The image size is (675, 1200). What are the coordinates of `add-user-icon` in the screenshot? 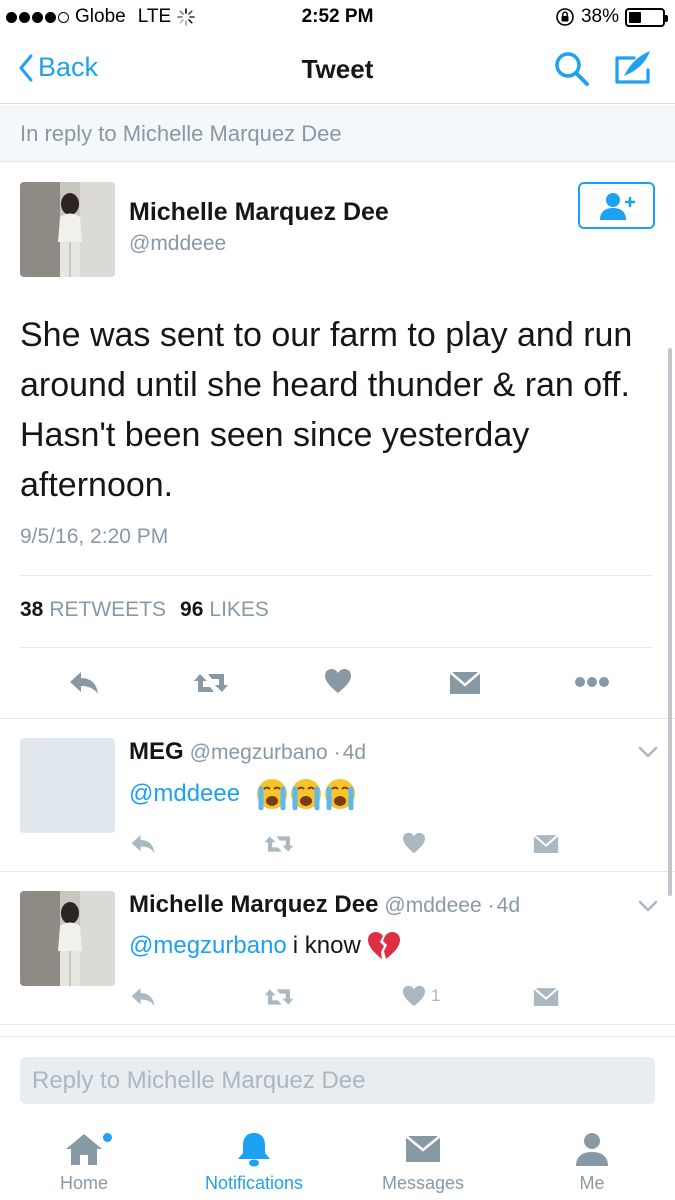 It's located at (617, 206).